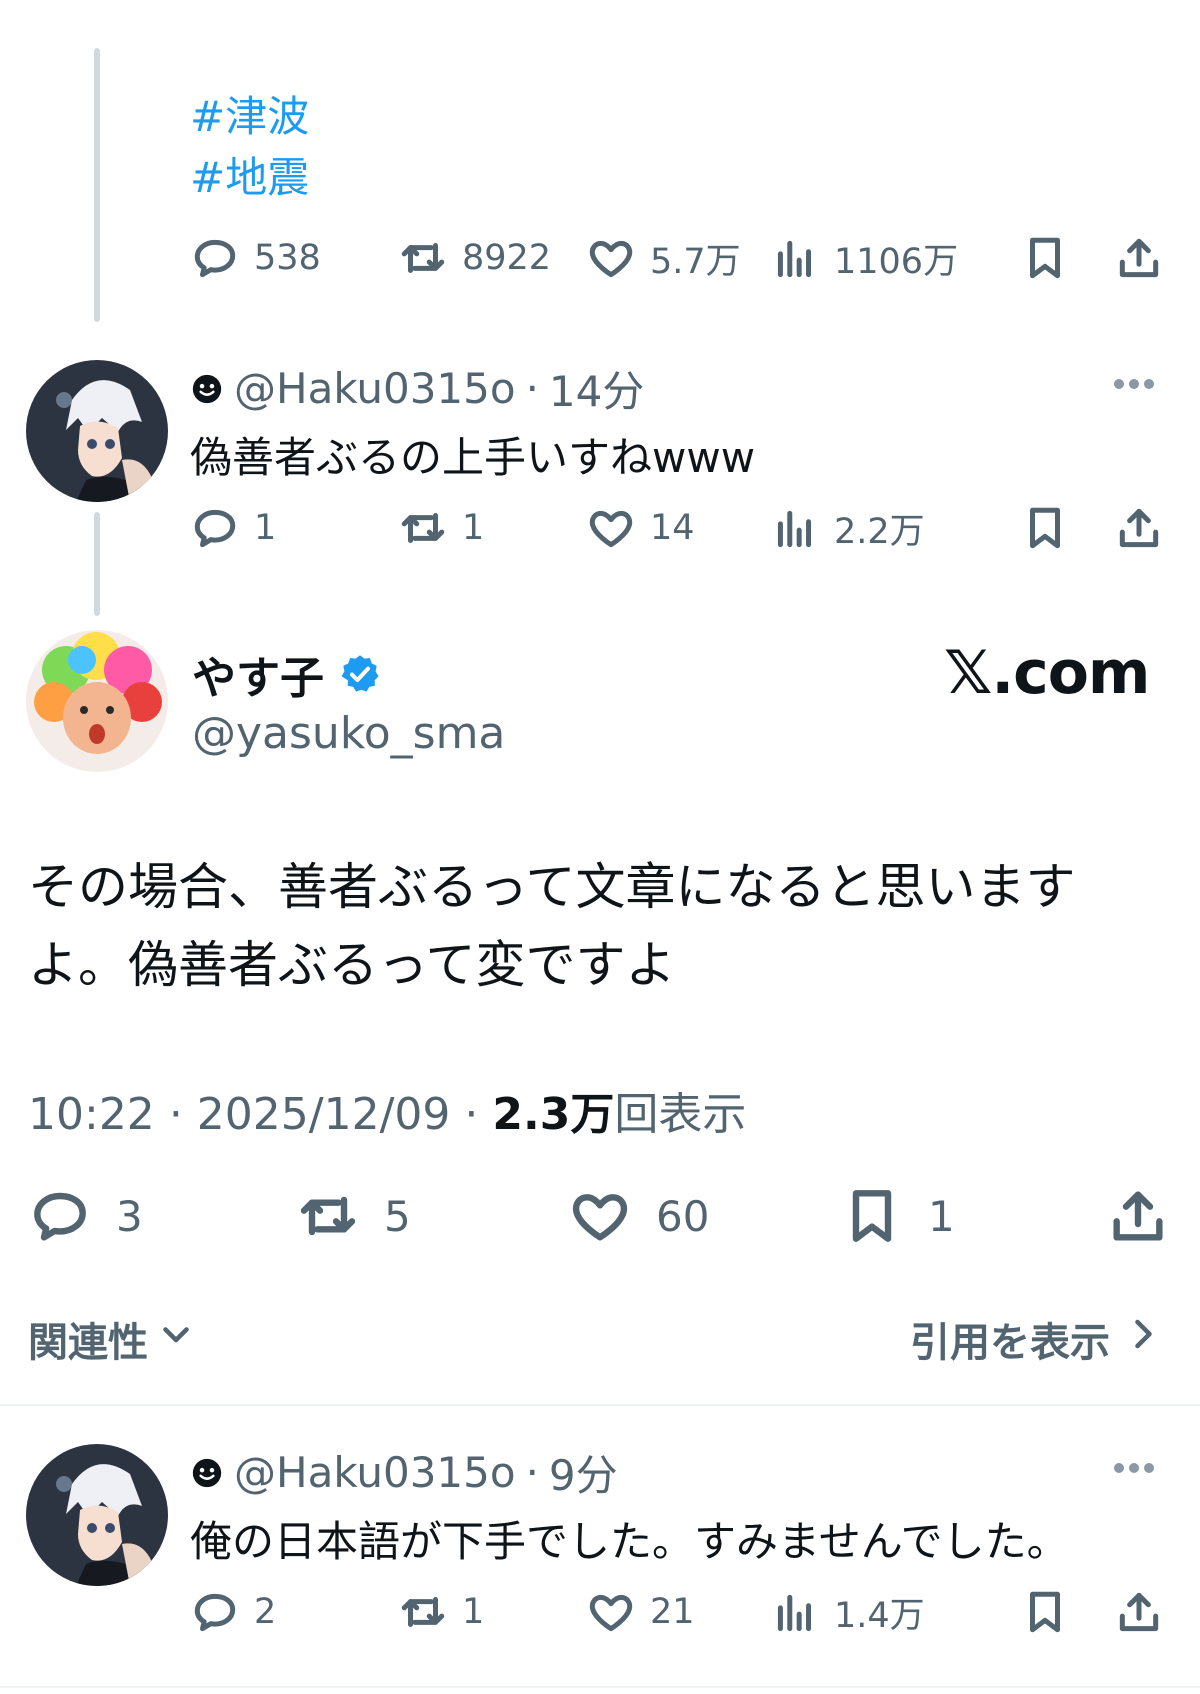 Image resolution: width=1200 pixels, height=1694 pixels. I want to click on views-count: 1106万, so click(896, 261).